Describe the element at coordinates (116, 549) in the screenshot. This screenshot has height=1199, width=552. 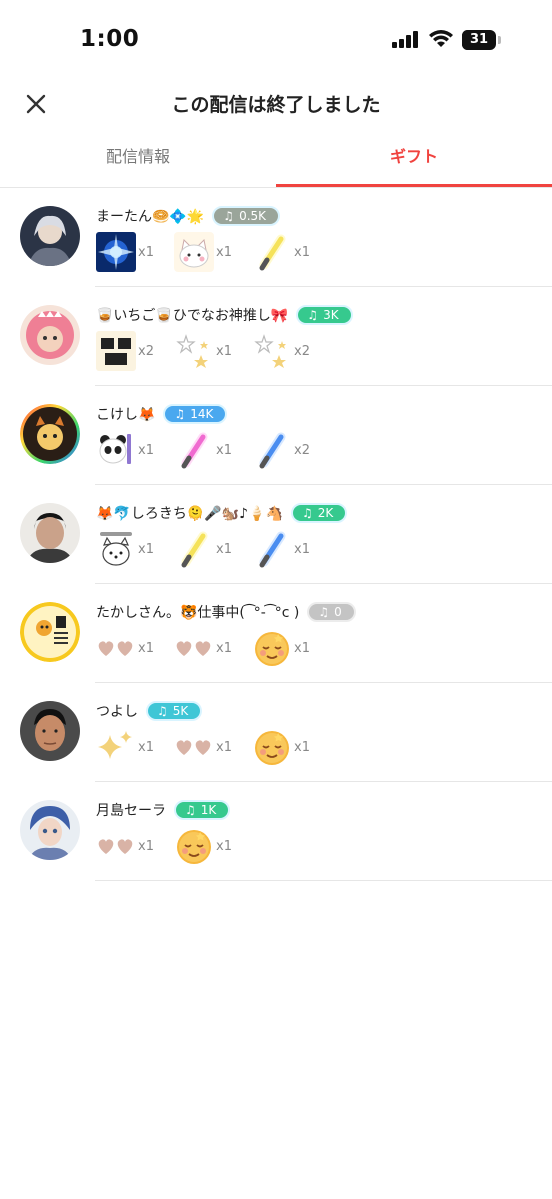
I see `dog-sticker-gift-icon` at that location.